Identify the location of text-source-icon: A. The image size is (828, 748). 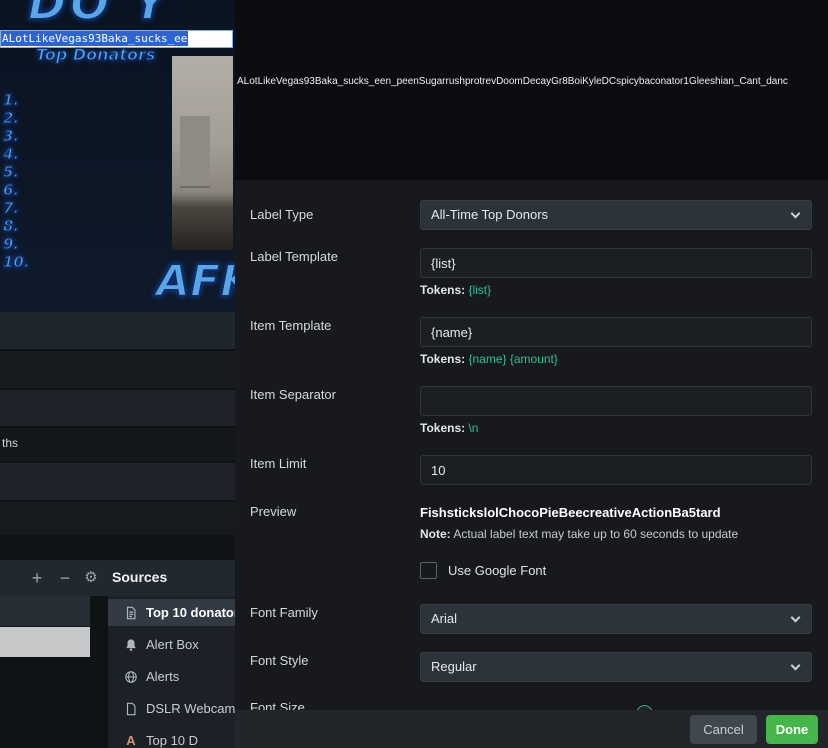
(131, 740).